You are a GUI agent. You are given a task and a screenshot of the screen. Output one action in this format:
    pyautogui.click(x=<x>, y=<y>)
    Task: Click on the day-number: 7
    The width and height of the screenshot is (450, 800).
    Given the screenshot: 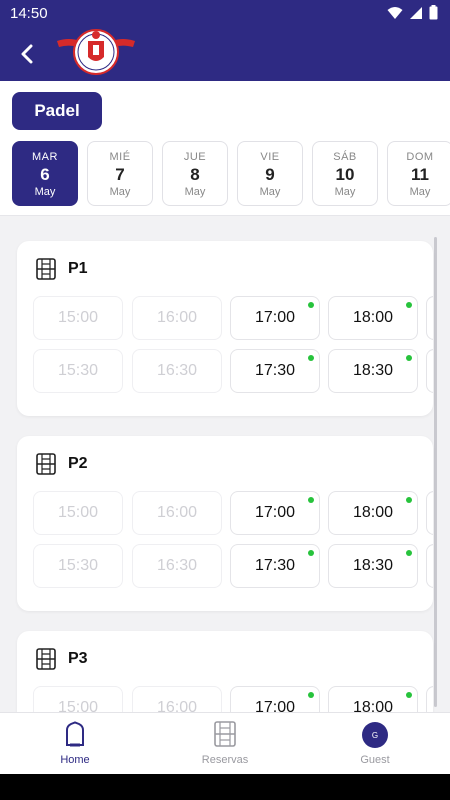 What is the action you would take?
    pyautogui.click(x=120, y=174)
    